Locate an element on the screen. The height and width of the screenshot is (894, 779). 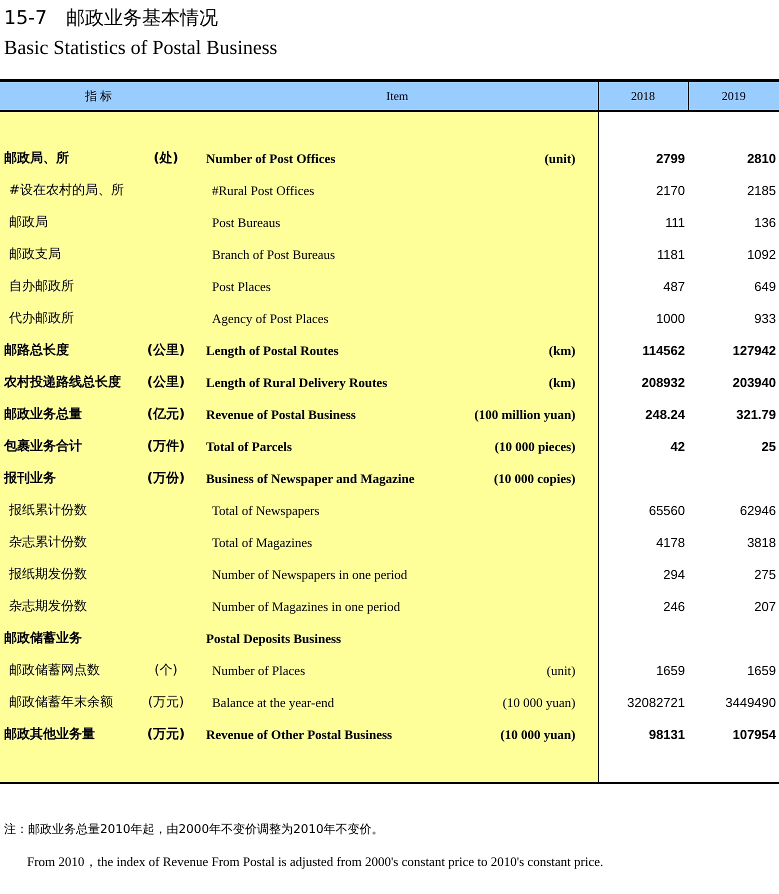
row-label: 自办邮政所 is located at coordinates (67, 286).